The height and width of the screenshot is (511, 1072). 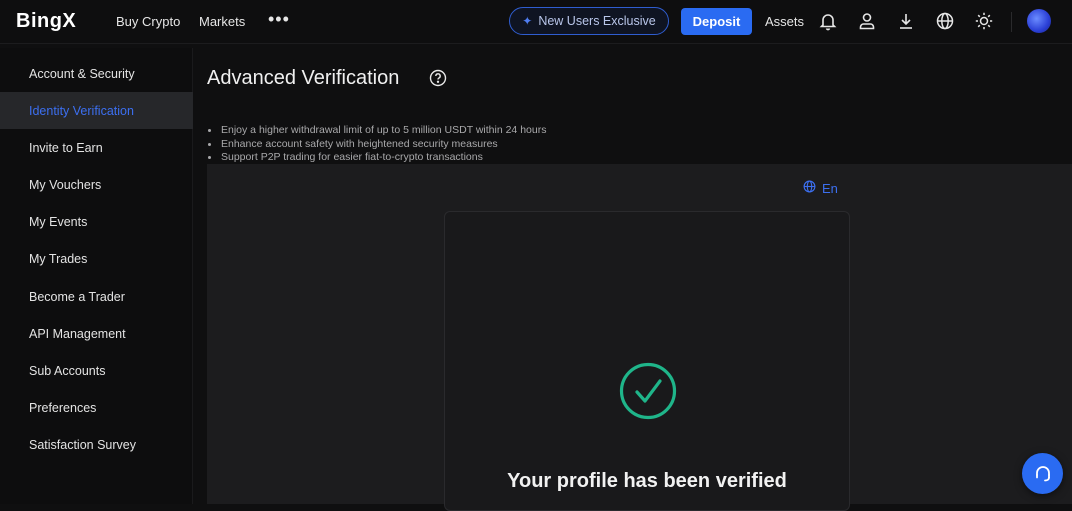 What do you see at coordinates (527, 21) in the screenshot?
I see `sparkle-icon: ✦` at bounding box center [527, 21].